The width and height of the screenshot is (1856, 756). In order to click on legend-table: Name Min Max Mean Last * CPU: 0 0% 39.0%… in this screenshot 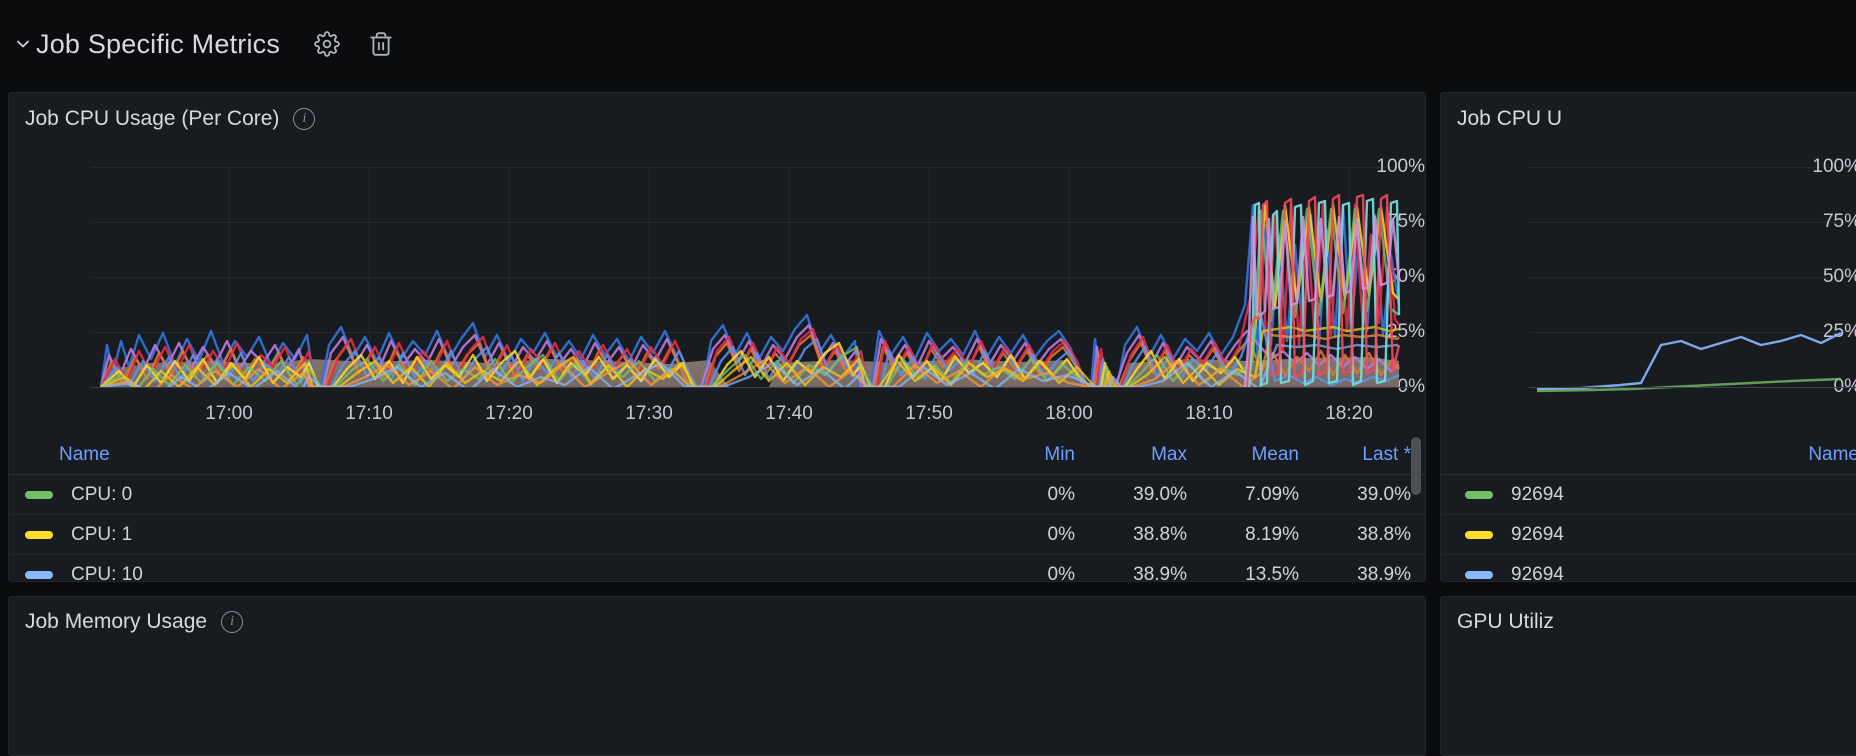, I will do `click(717, 508)`.